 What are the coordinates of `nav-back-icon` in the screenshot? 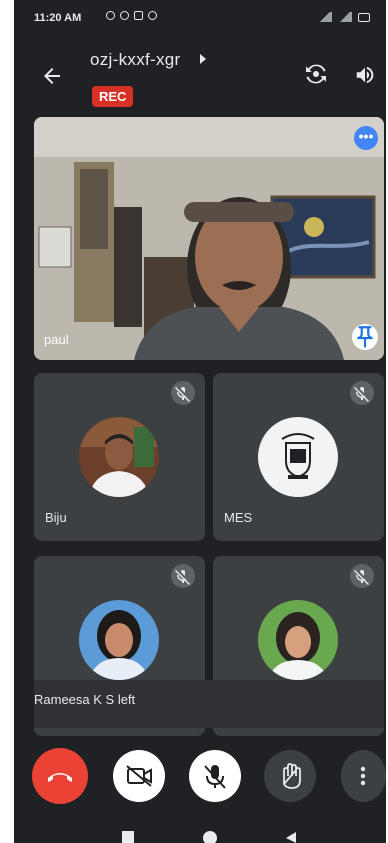 It's located at (291, 837).